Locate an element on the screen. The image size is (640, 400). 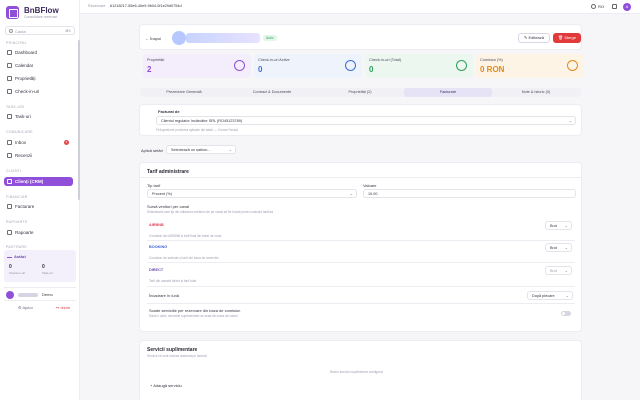
help-label: Ajutor is located at coordinates (27, 307).